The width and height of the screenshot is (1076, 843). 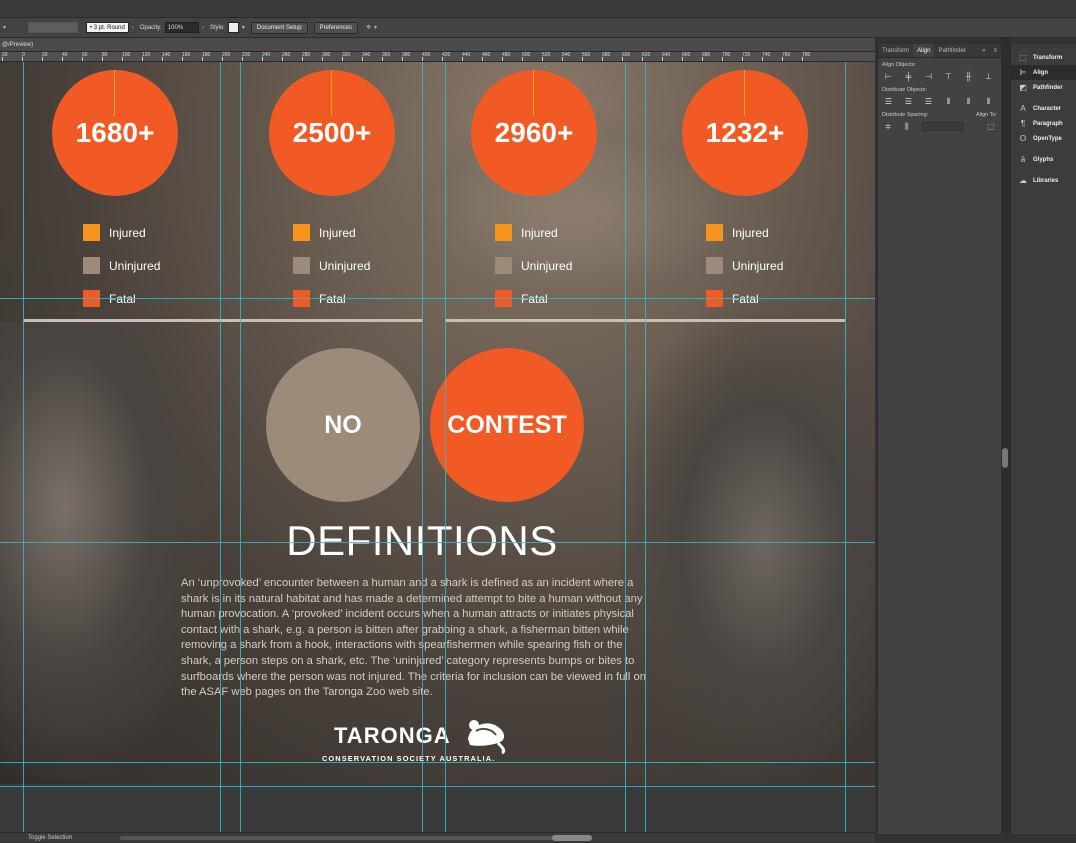 What do you see at coordinates (335, 27) in the screenshot?
I see `preferences-button: Preferences` at bounding box center [335, 27].